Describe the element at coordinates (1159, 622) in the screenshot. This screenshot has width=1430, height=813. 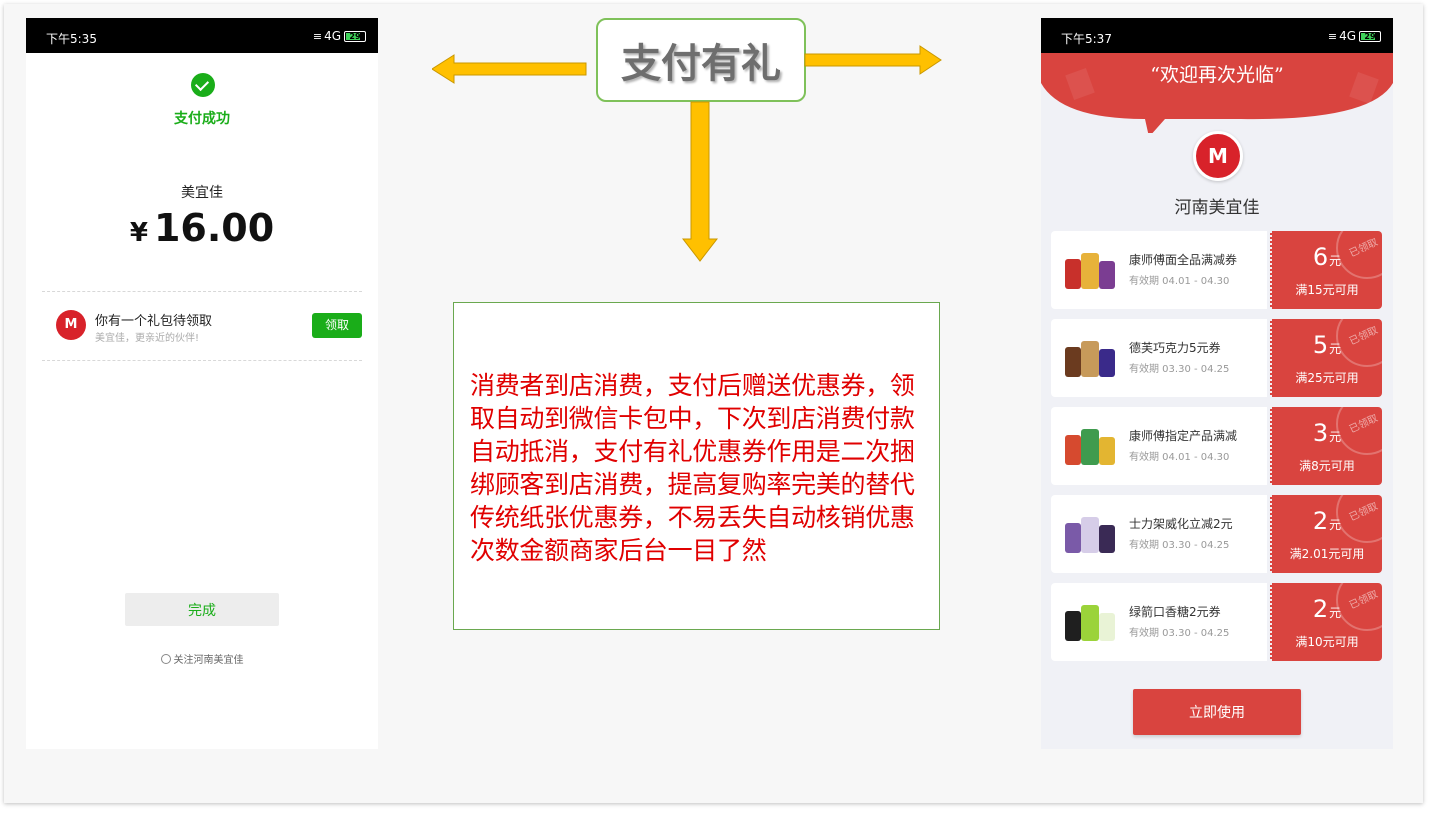
I see `coupon-info: 绿箭口香糖2元券 有效期 03.30 - 04.25` at that location.